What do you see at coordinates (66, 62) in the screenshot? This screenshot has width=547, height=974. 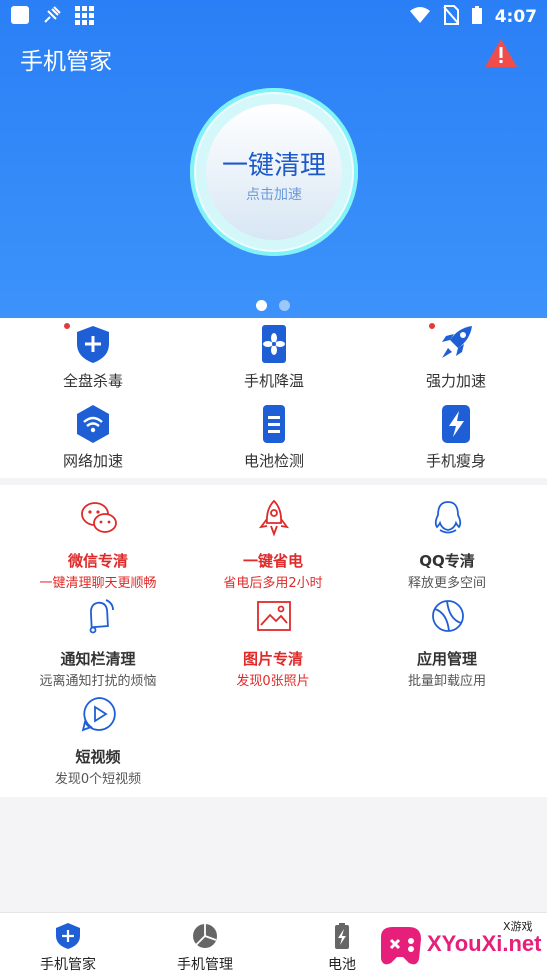 I see `app-title: 手机管家` at bounding box center [66, 62].